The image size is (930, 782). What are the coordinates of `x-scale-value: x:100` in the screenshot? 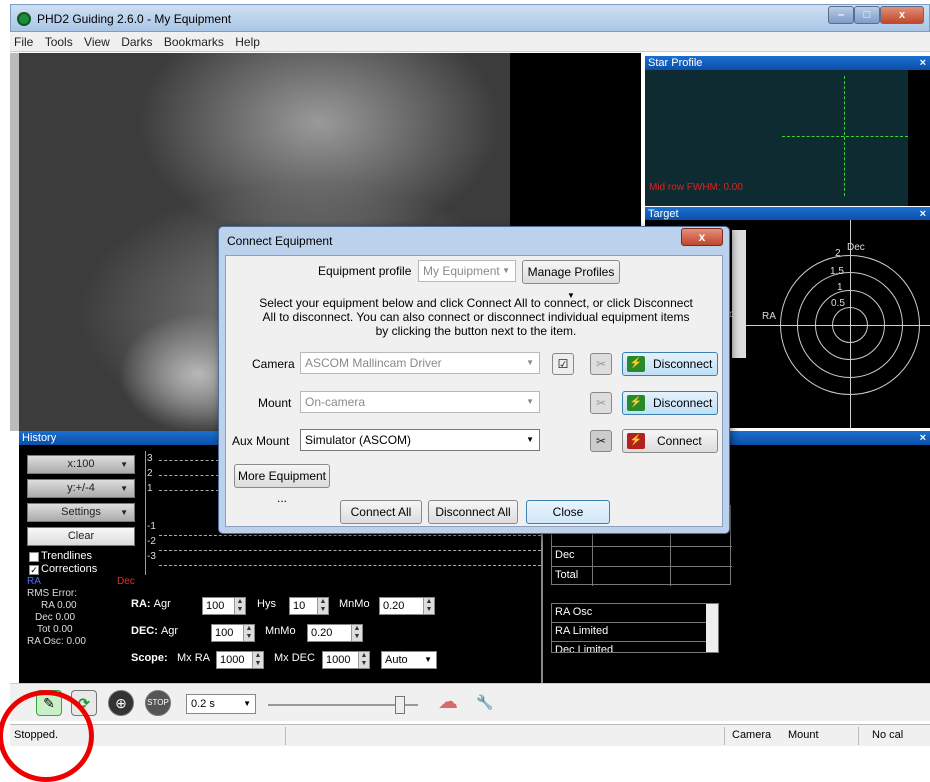 It's located at (81, 464).